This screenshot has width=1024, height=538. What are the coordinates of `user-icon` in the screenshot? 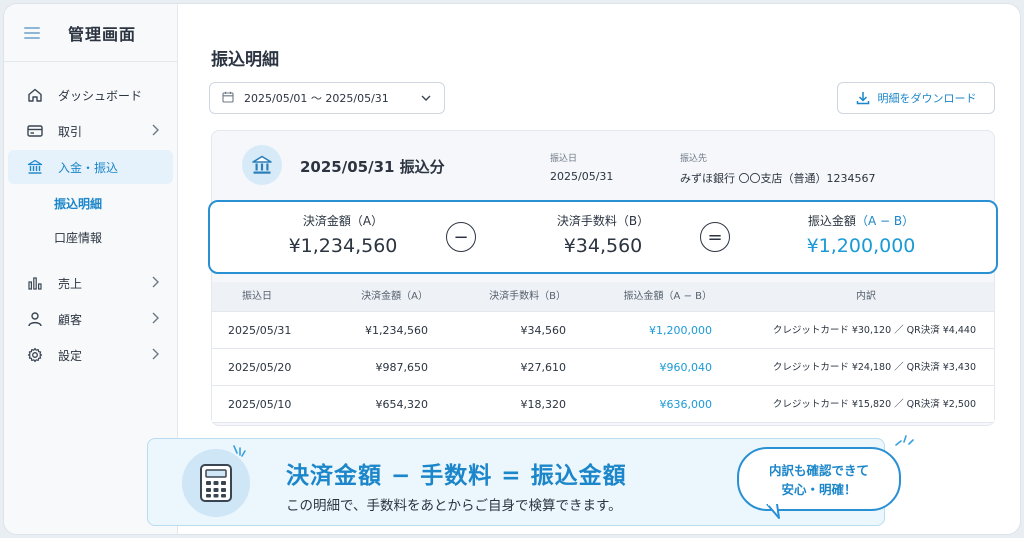 It's located at (35, 319).